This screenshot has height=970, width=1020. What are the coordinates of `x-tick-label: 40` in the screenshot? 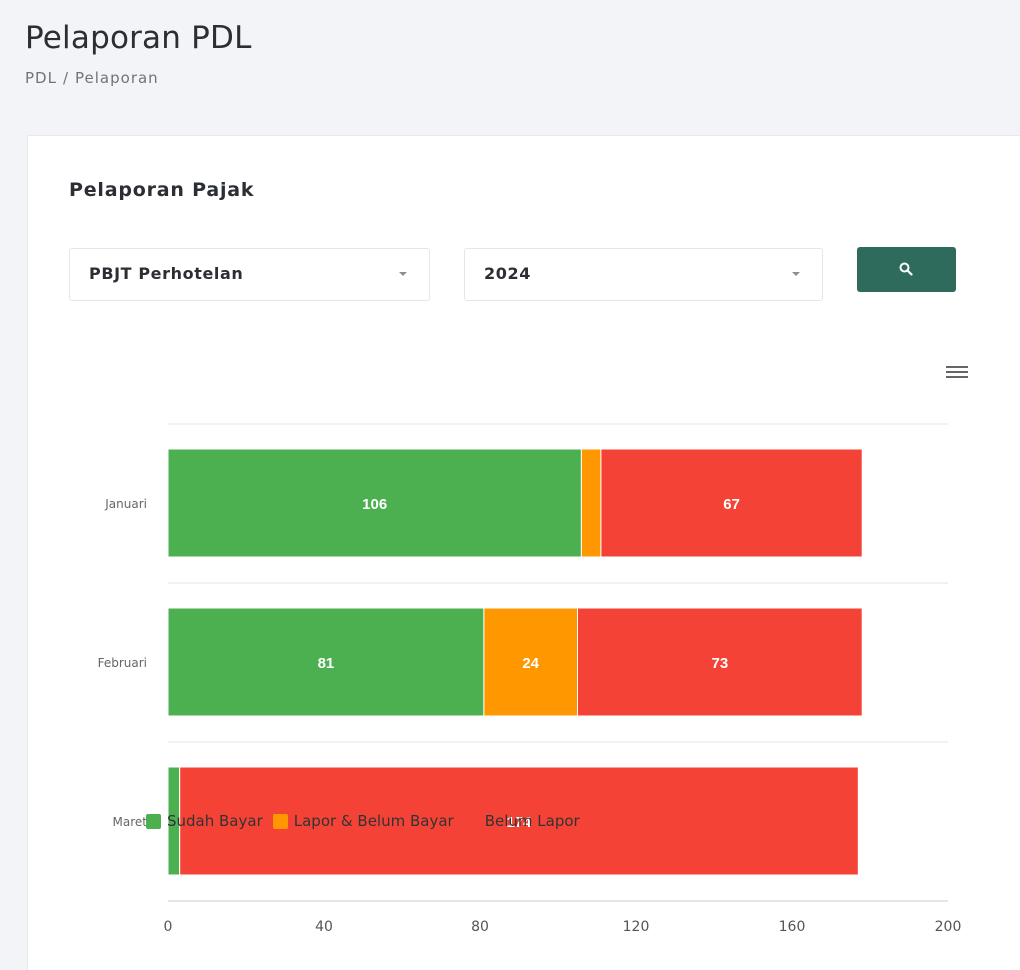 It's located at (324, 927).